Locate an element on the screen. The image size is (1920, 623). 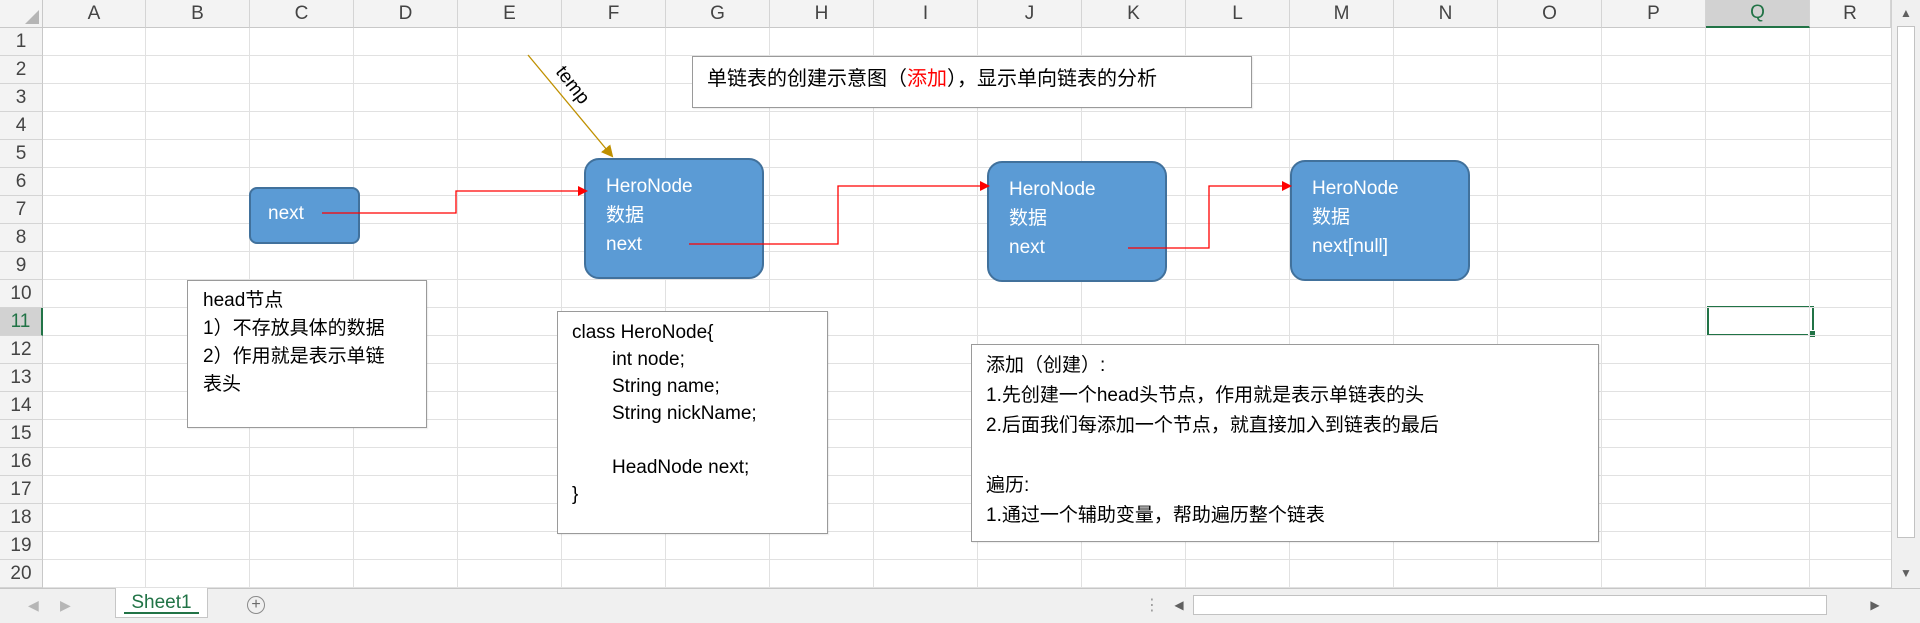
title-textbox: 单链表的创建示意图（添加），显示单向链表的分析 is located at coordinates (972, 82).